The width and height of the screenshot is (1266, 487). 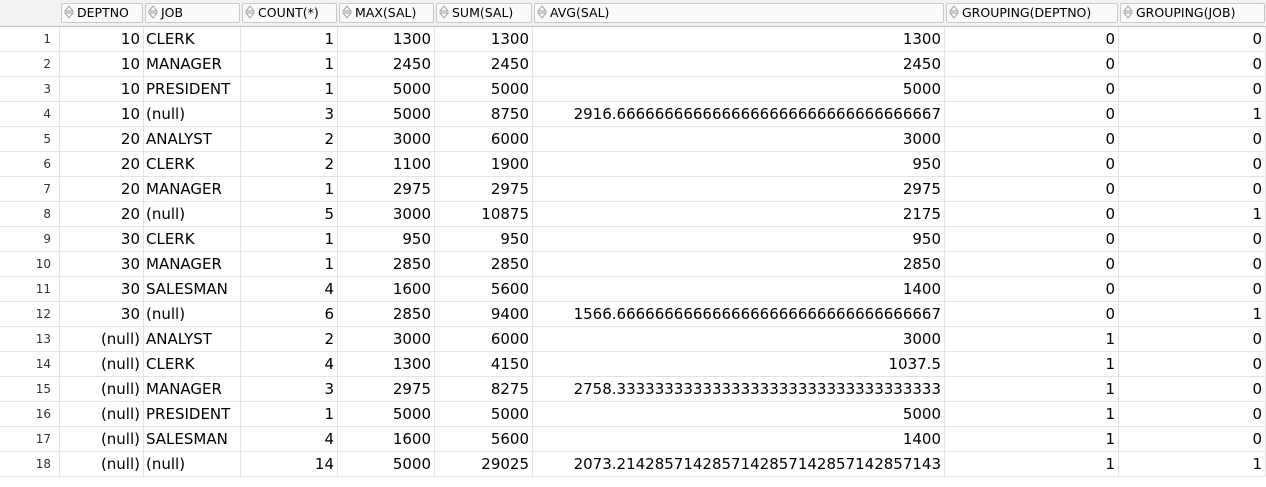 What do you see at coordinates (289, 13) in the screenshot?
I see `column-header-count: COUNT(*)` at bounding box center [289, 13].